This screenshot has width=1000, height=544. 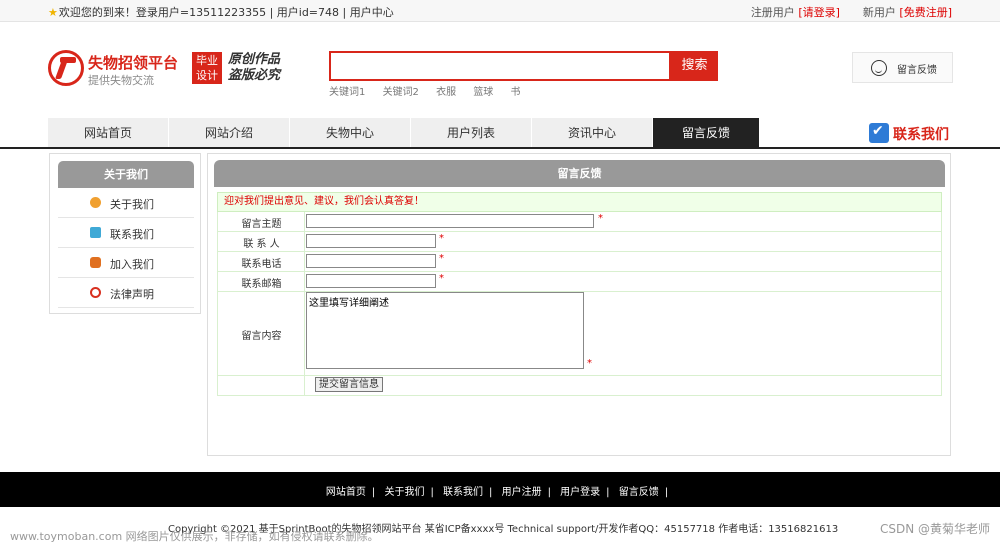 I want to click on nav-item-user-list: 用户列表, so click(x=471, y=133).